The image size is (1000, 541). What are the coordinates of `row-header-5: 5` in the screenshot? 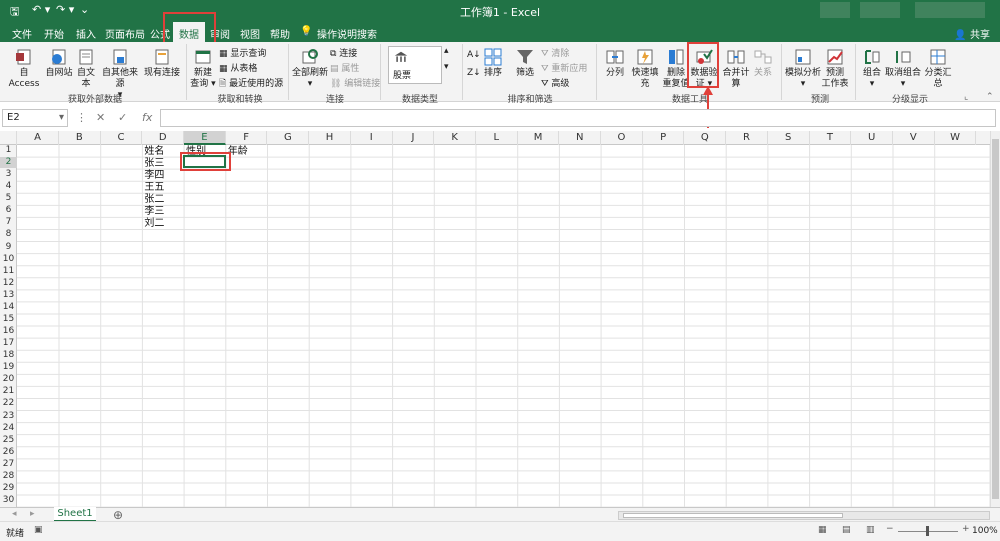 It's located at (8, 198).